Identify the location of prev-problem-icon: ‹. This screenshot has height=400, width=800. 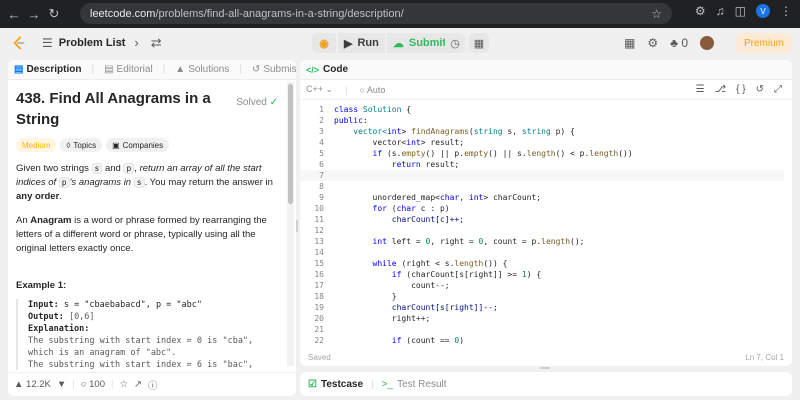
(120, 43).